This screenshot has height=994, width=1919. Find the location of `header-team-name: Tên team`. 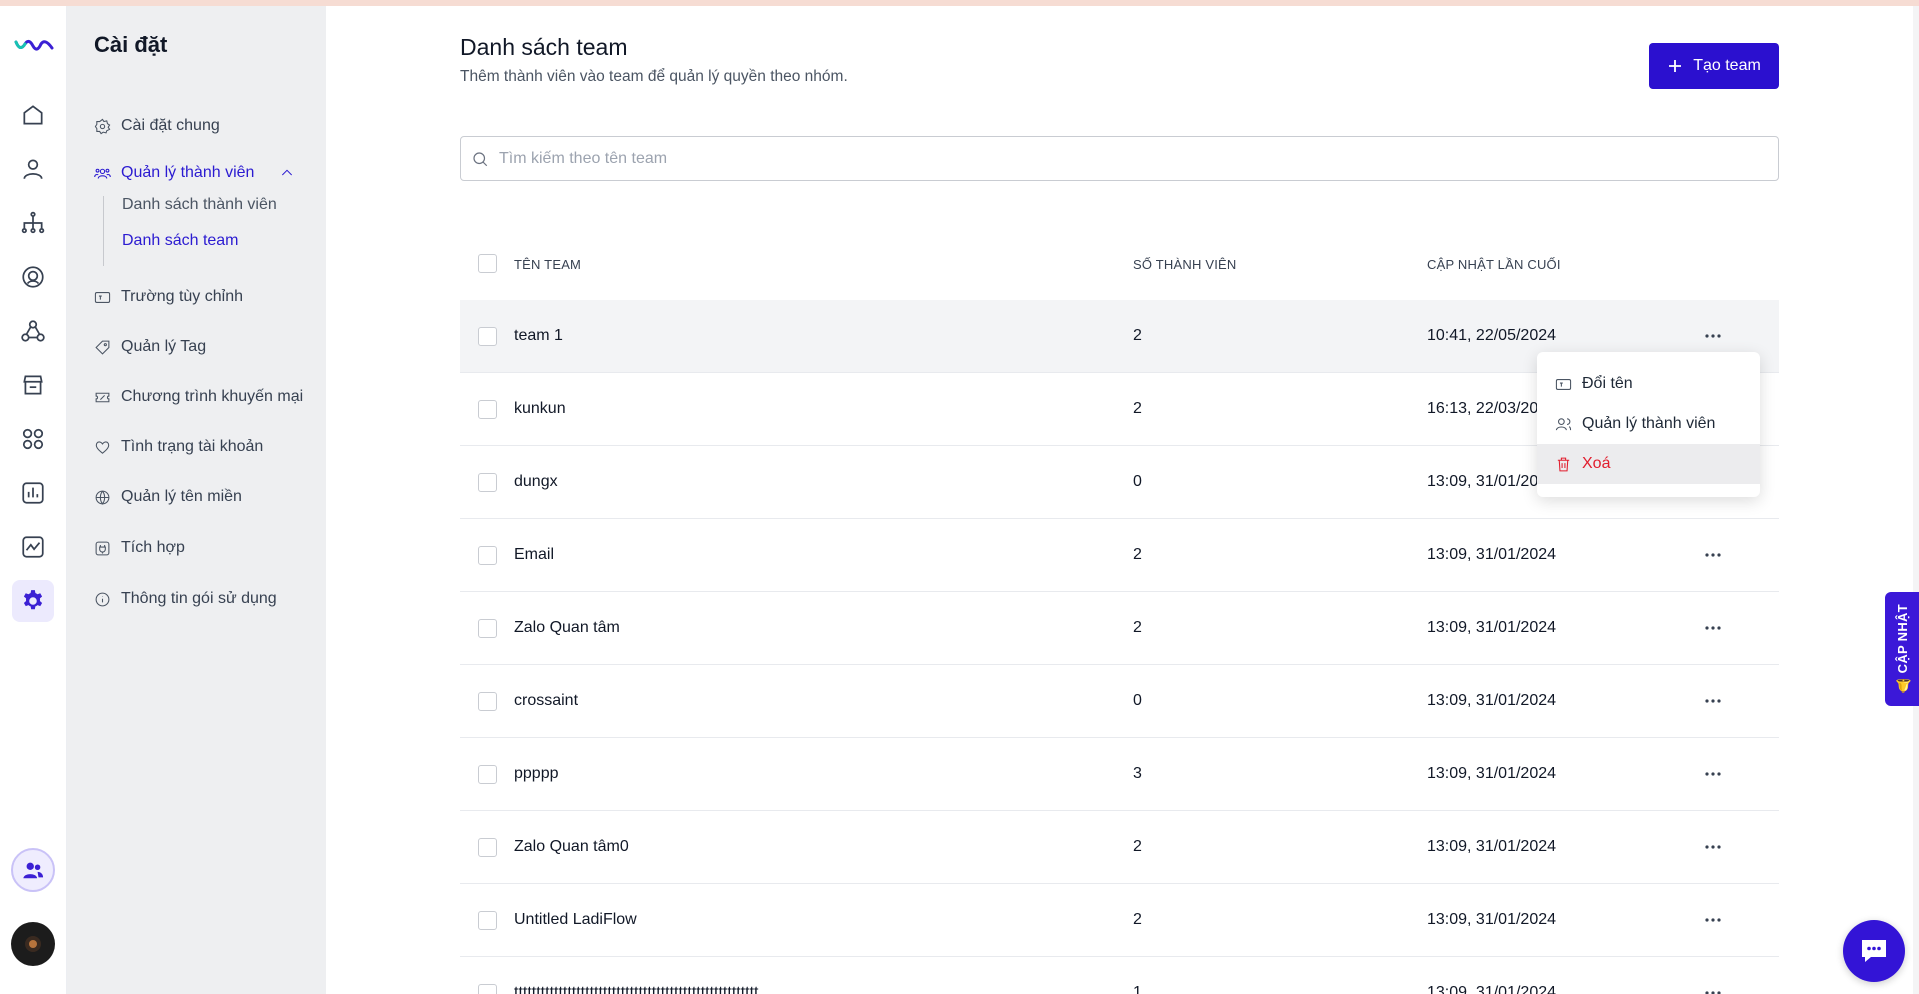

header-team-name: Tên team is located at coordinates (547, 264).